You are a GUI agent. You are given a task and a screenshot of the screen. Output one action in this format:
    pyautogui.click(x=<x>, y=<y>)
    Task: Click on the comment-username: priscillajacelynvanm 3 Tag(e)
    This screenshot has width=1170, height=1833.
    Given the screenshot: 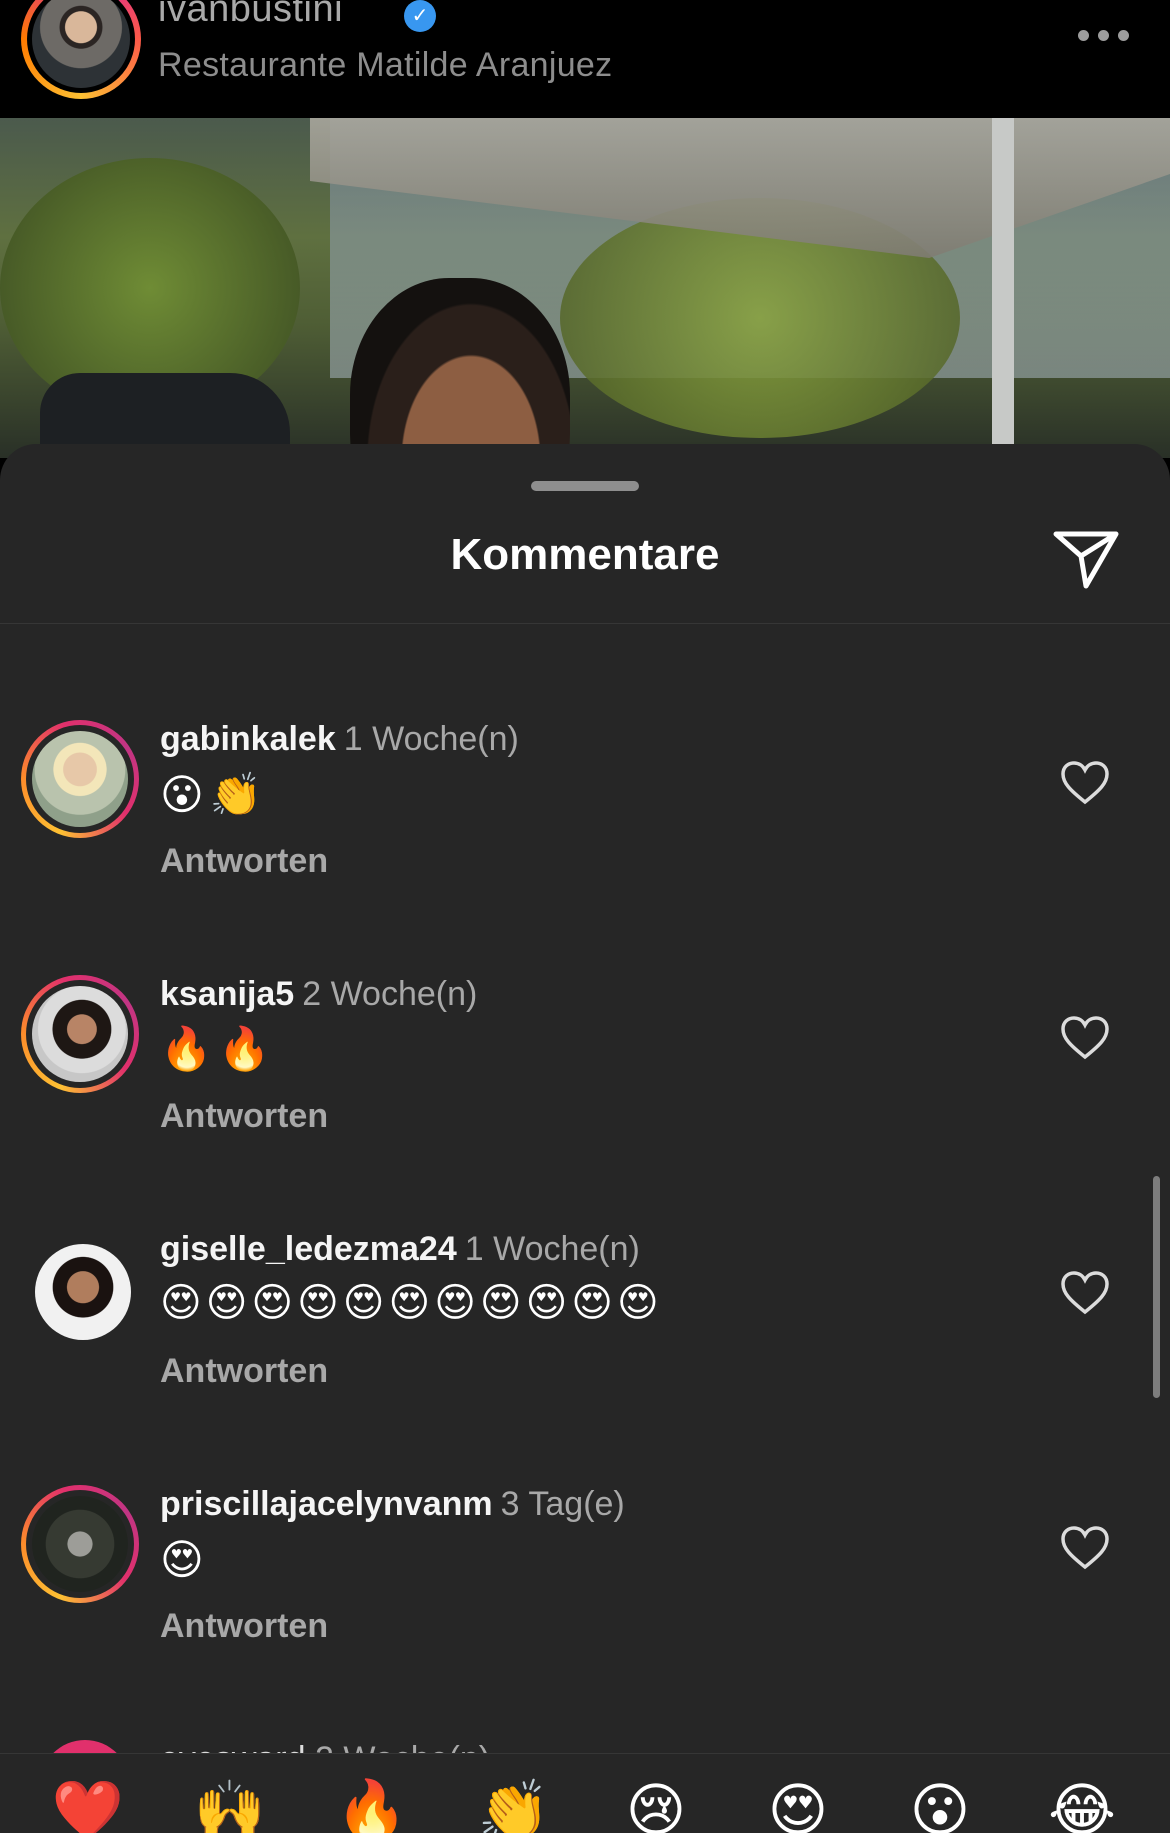 What is the action you would take?
    pyautogui.click(x=392, y=1504)
    